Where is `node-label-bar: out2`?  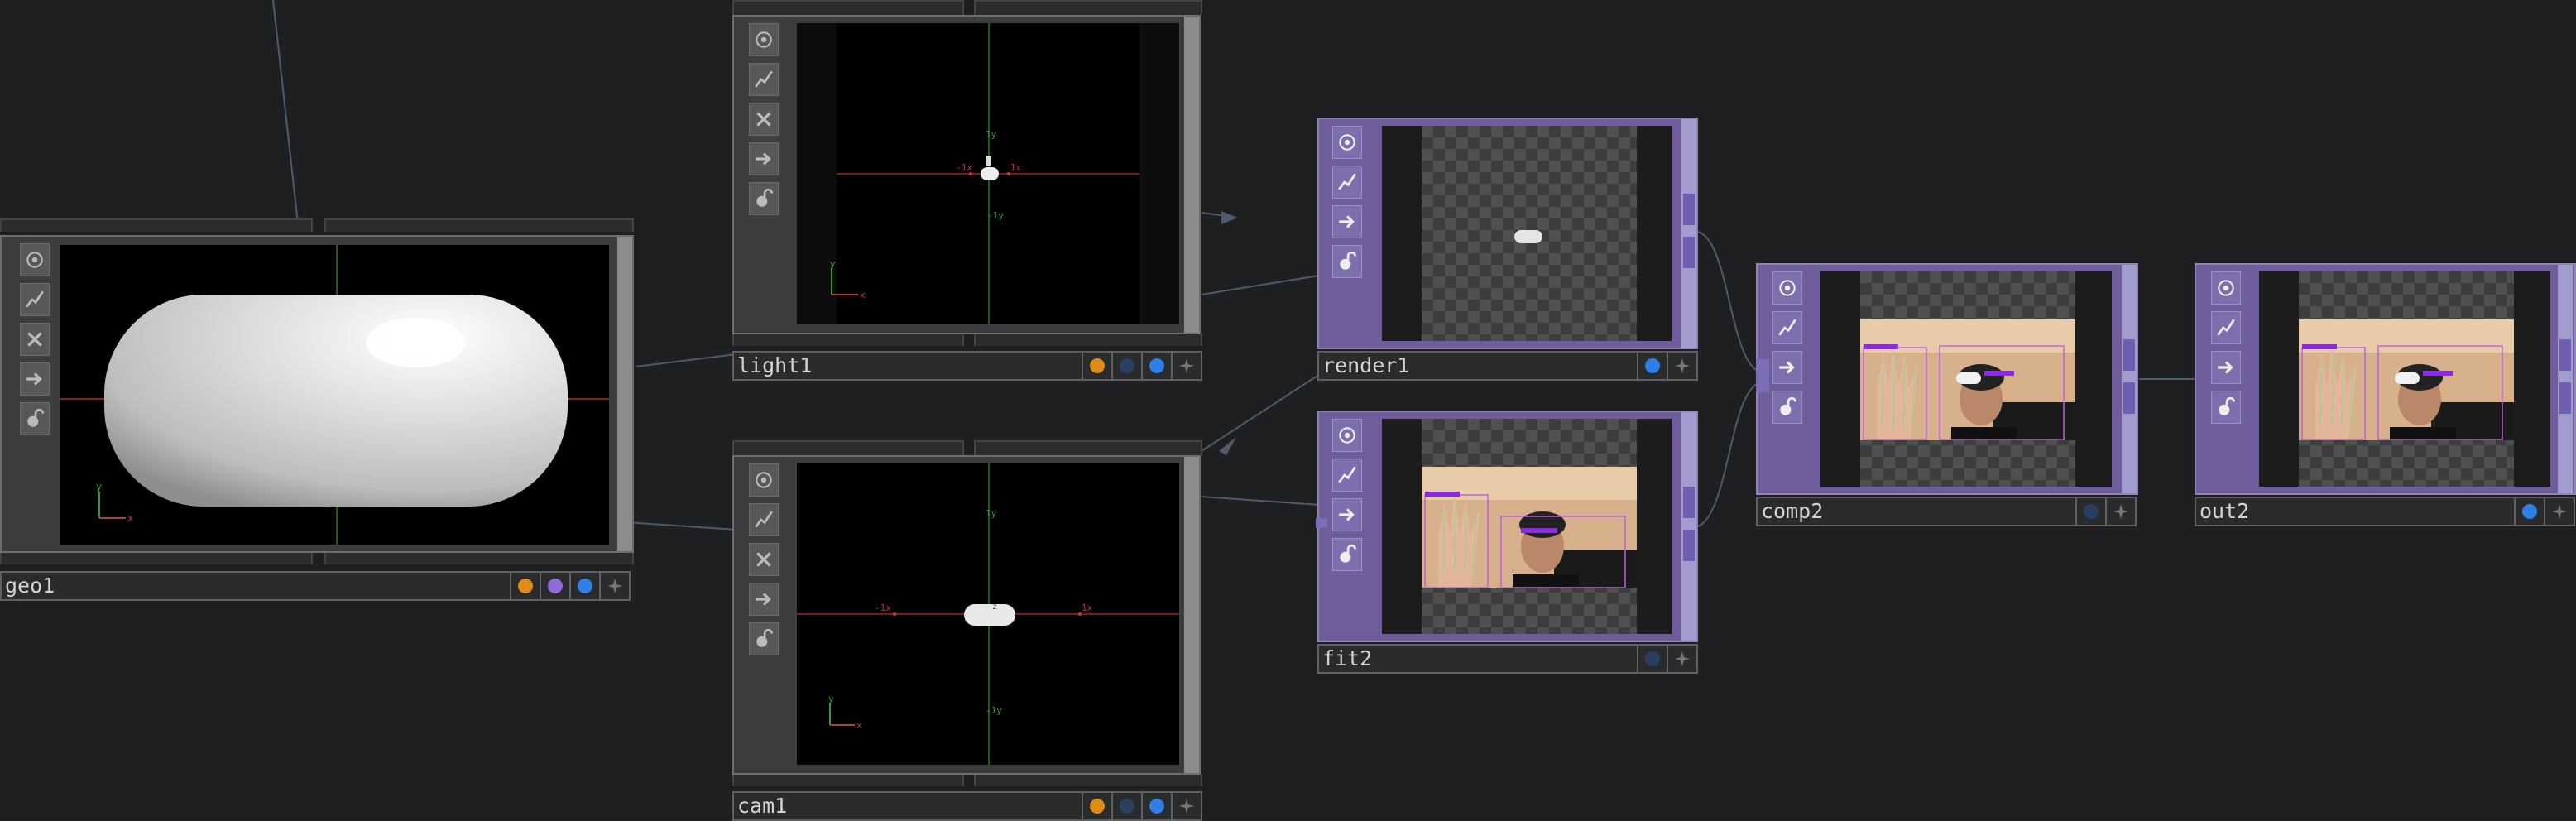 node-label-bar: out2 is located at coordinates (2385, 512).